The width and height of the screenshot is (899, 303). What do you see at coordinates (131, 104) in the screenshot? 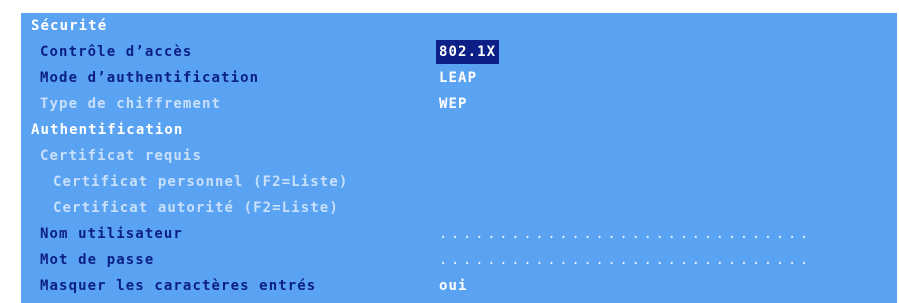
I see `cipher-type-label: Type de chiffrement` at bounding box center [131, 104].